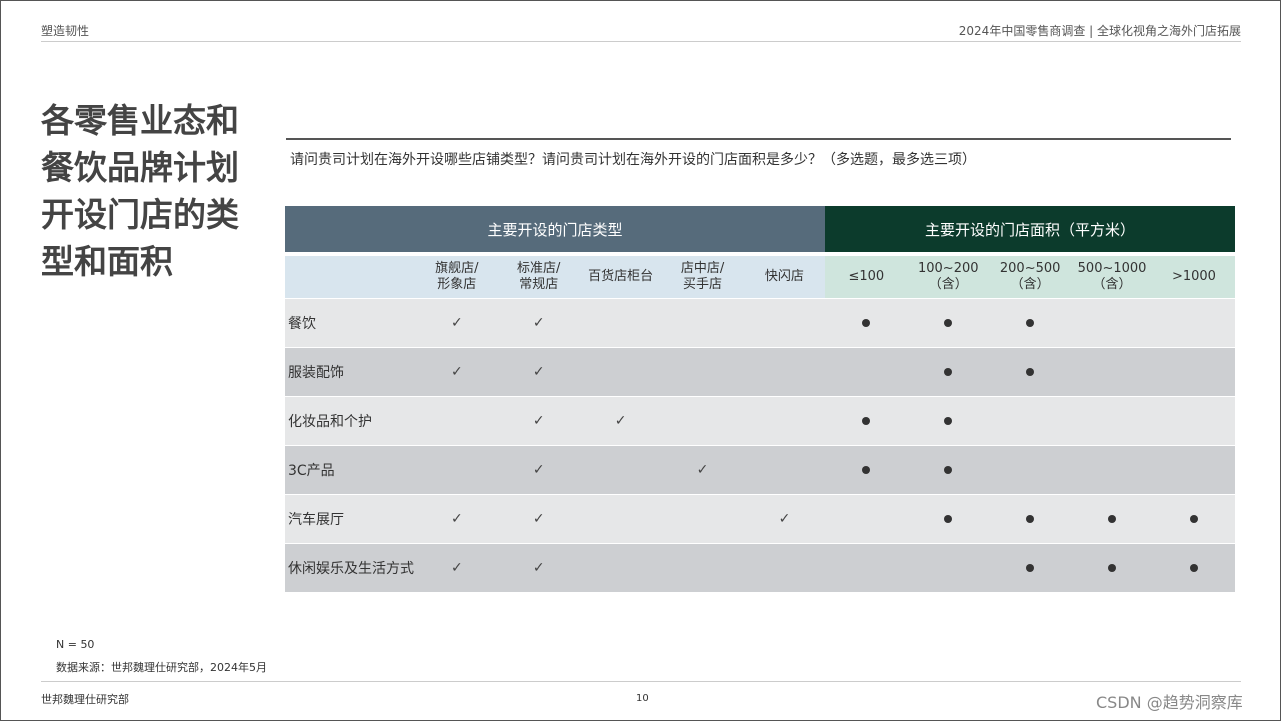  I want to click on store-type-column-header: 店中店/ 买手店, so click(702, 277).